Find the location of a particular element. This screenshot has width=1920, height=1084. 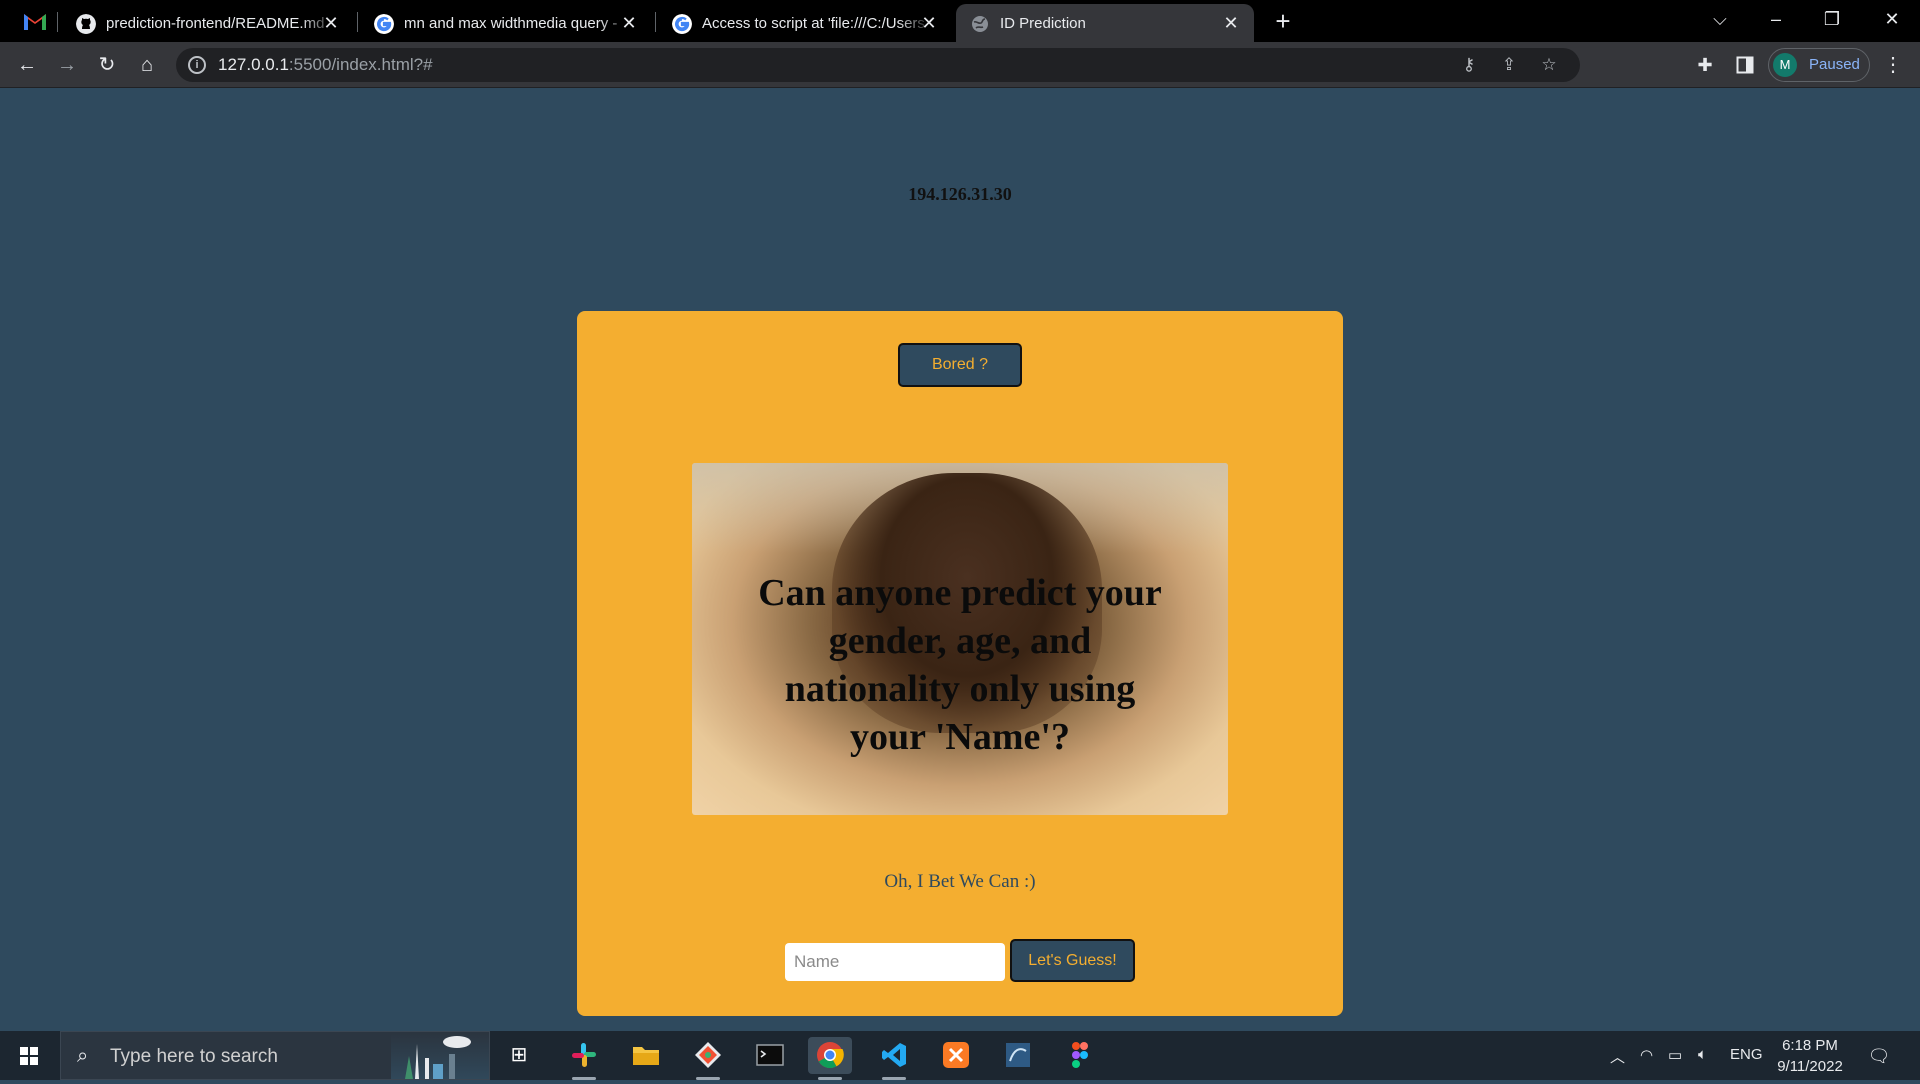

taskbar-search-box: ⌕ Type here to search is located at coordinates (275, 1055).